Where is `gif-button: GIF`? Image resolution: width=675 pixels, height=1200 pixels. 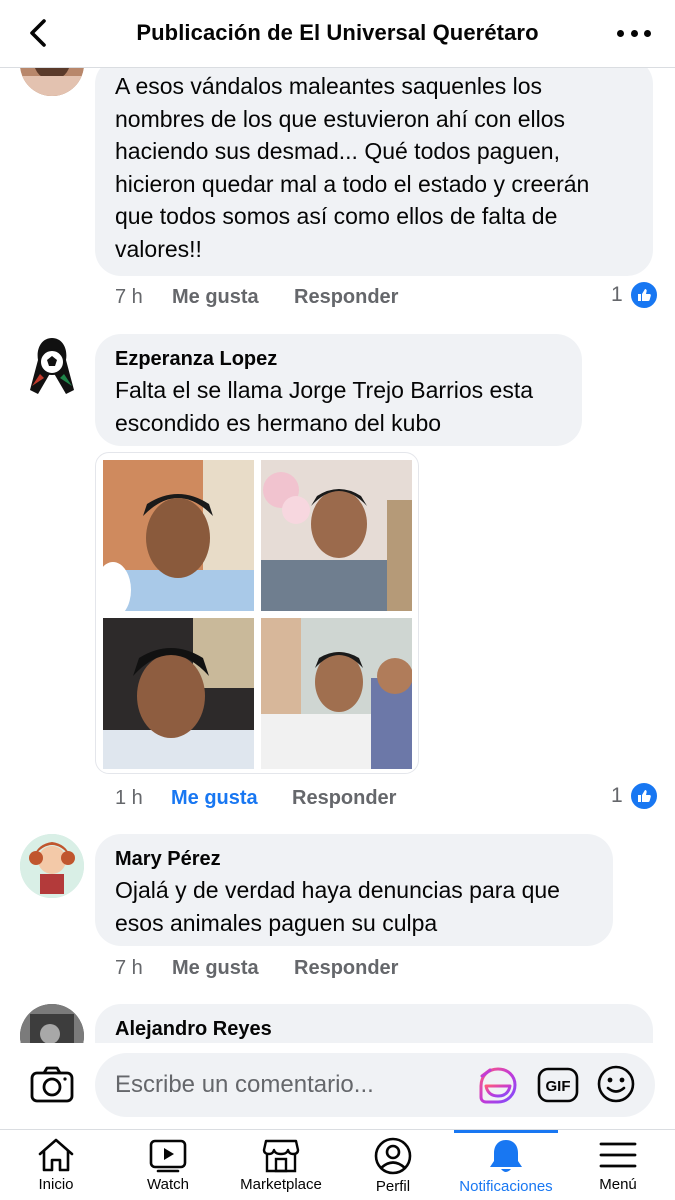
gif-button: GIF is located at coordinates (558, 1085).